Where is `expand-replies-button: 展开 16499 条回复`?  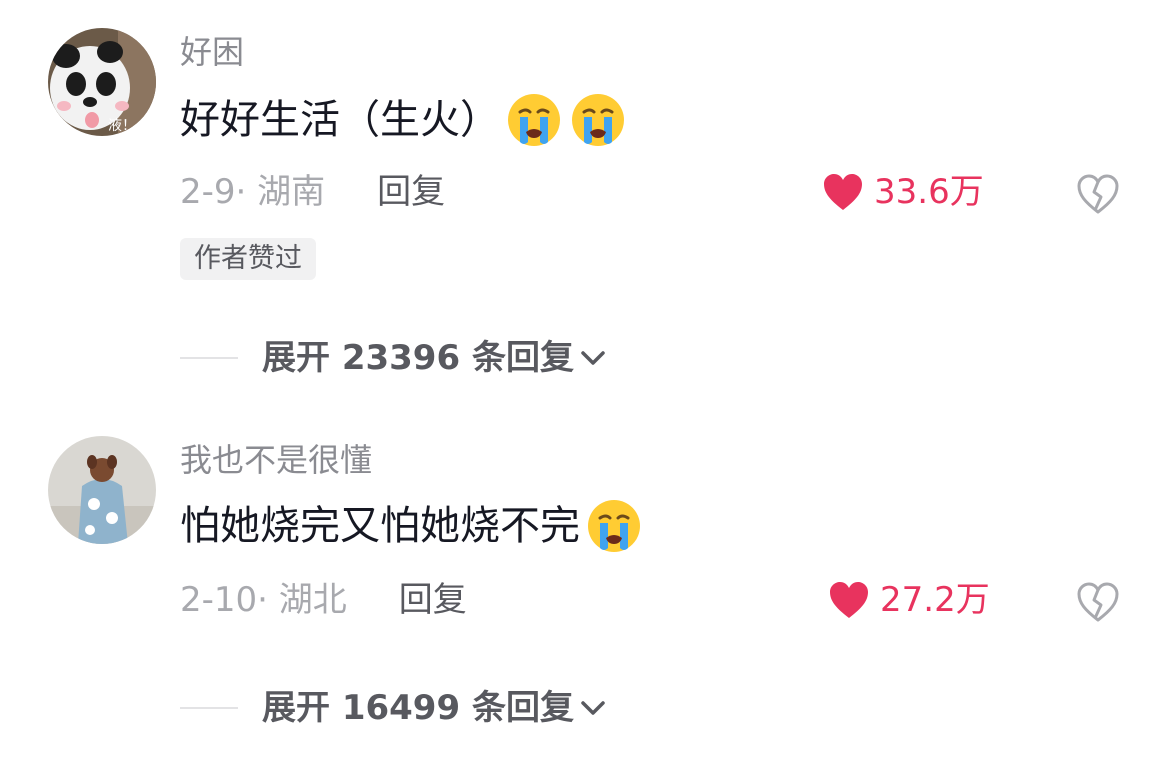 expand-replies-button: 展开 16499 条回复 is located at coordinates (394, 708).